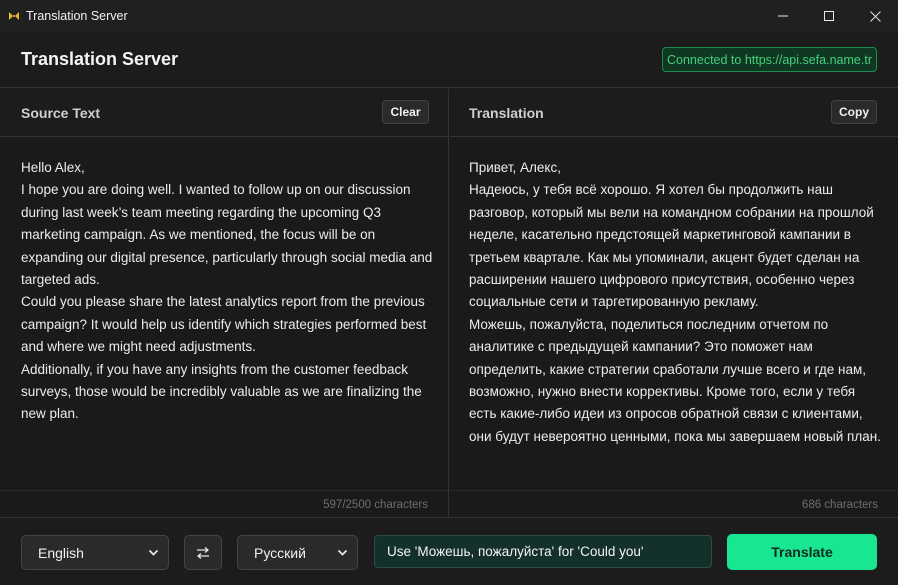 Image resolution: width=898 pixels, height=585 pixels. Describe the element at coordinates (543, 551) in the screenshot. I see `translation-hint-input` at that location.